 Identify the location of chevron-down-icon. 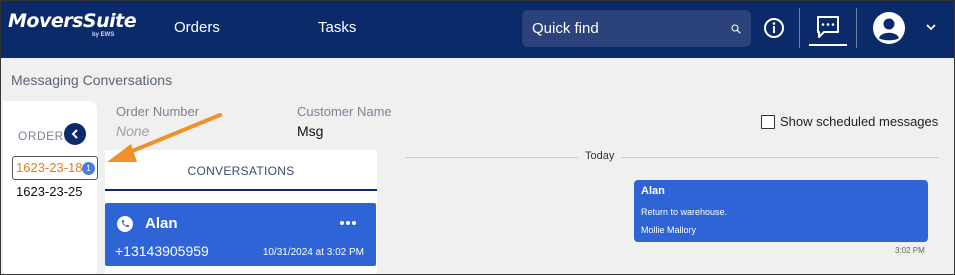
(931, 27).